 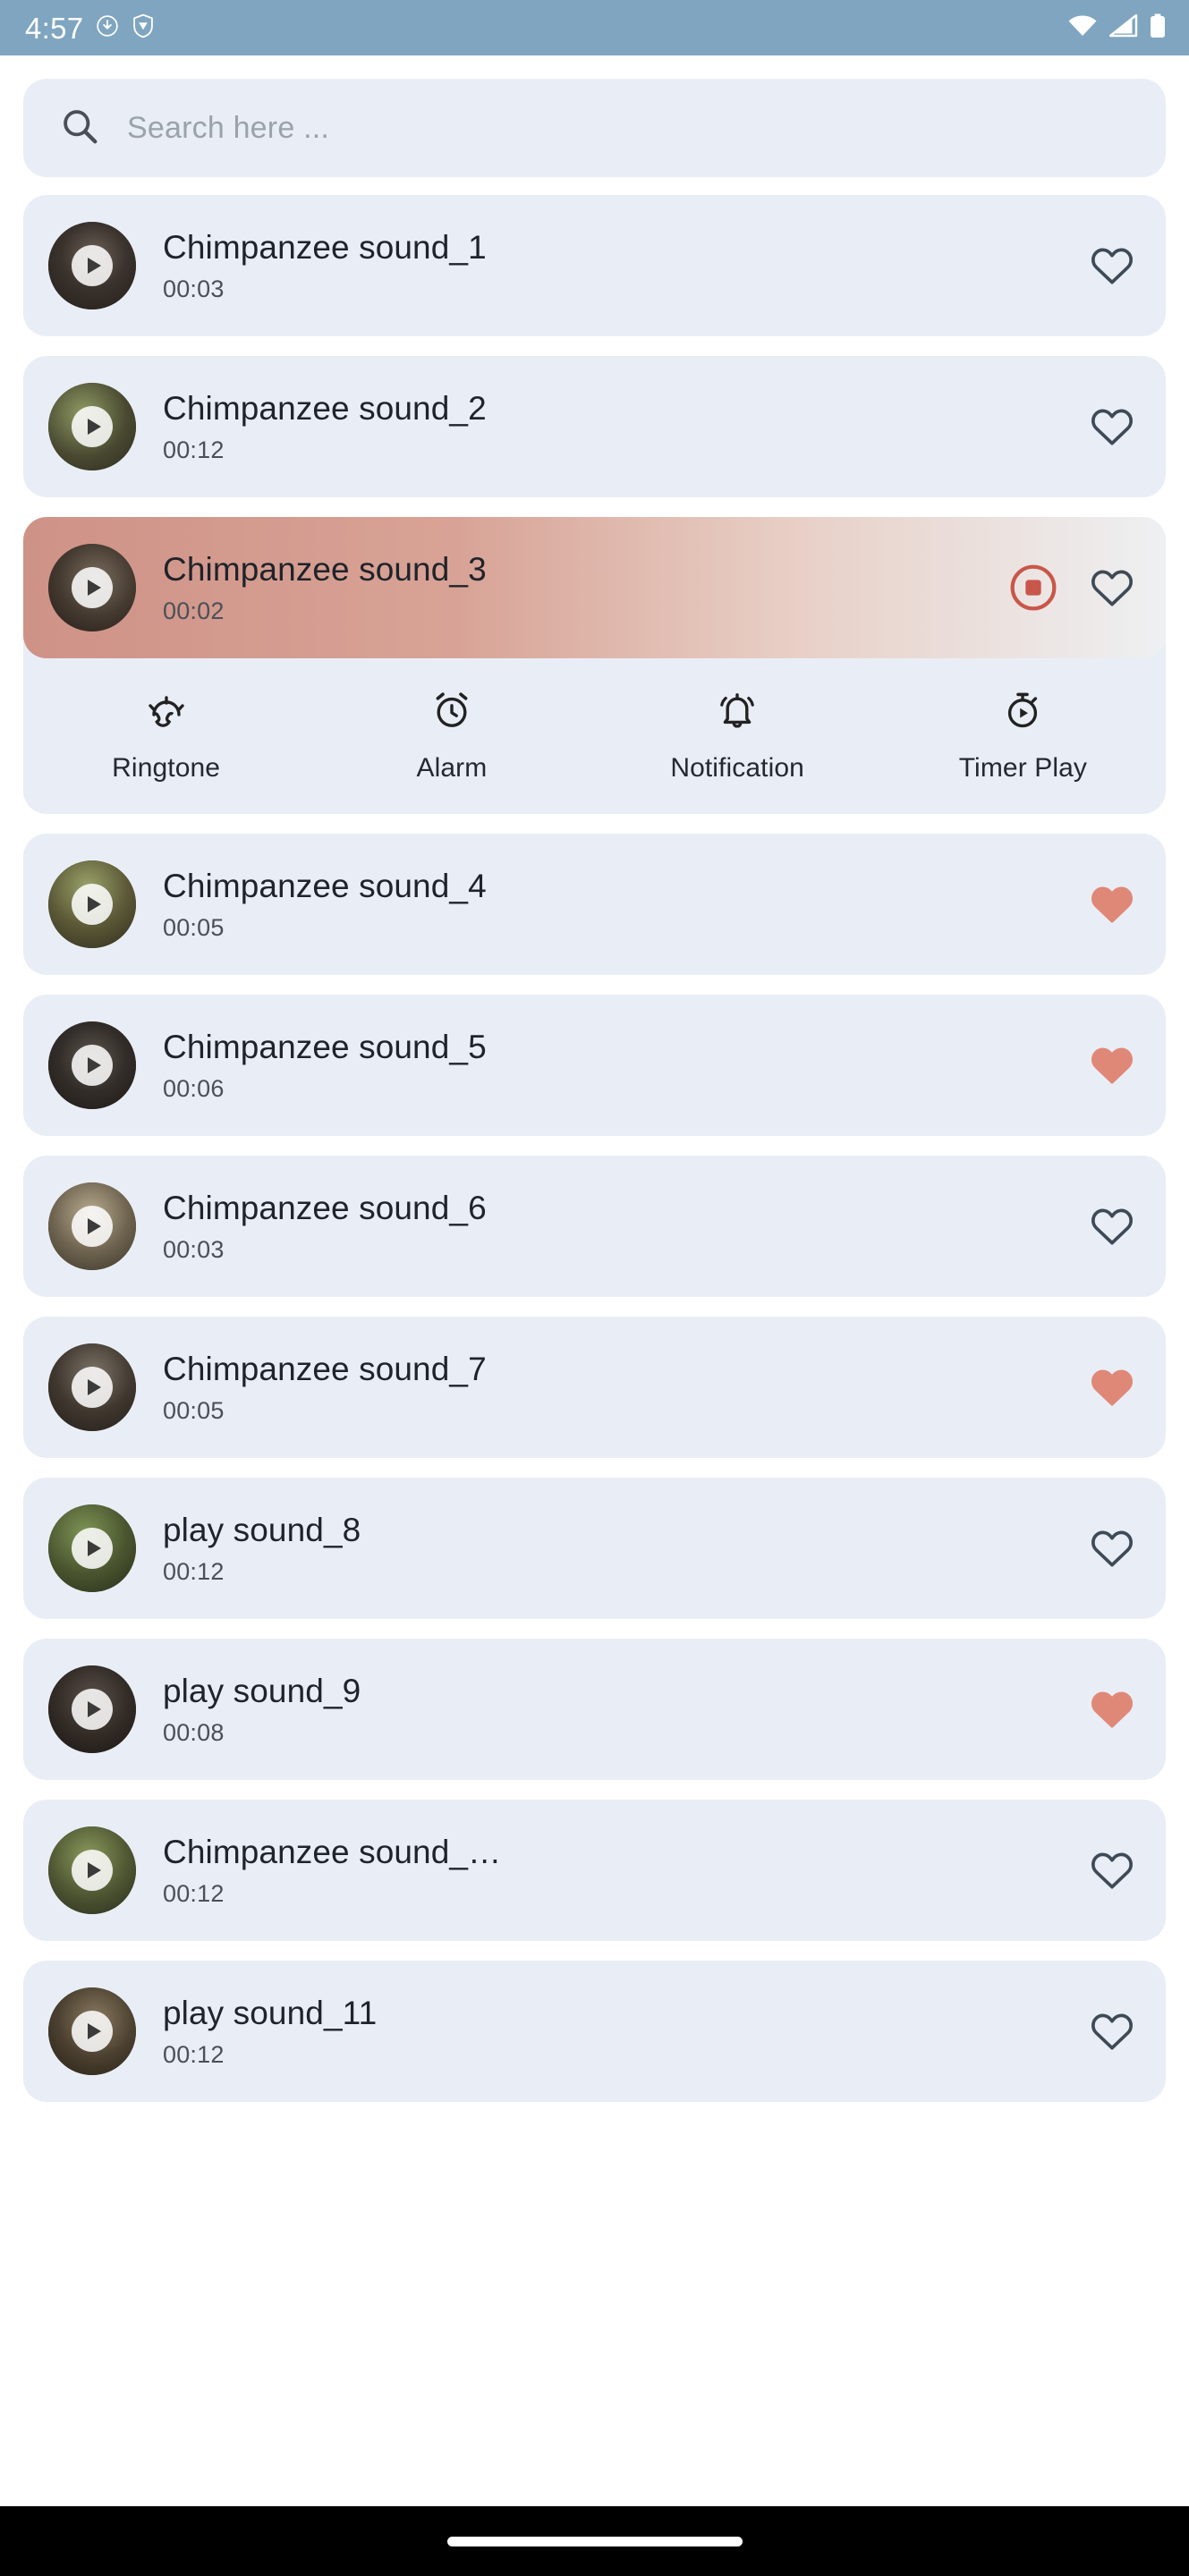 What do you see at coordinates (262, 1690) in the screenshot?
I see `sound-title: play sound_9` at bounding box center [262, 1690].